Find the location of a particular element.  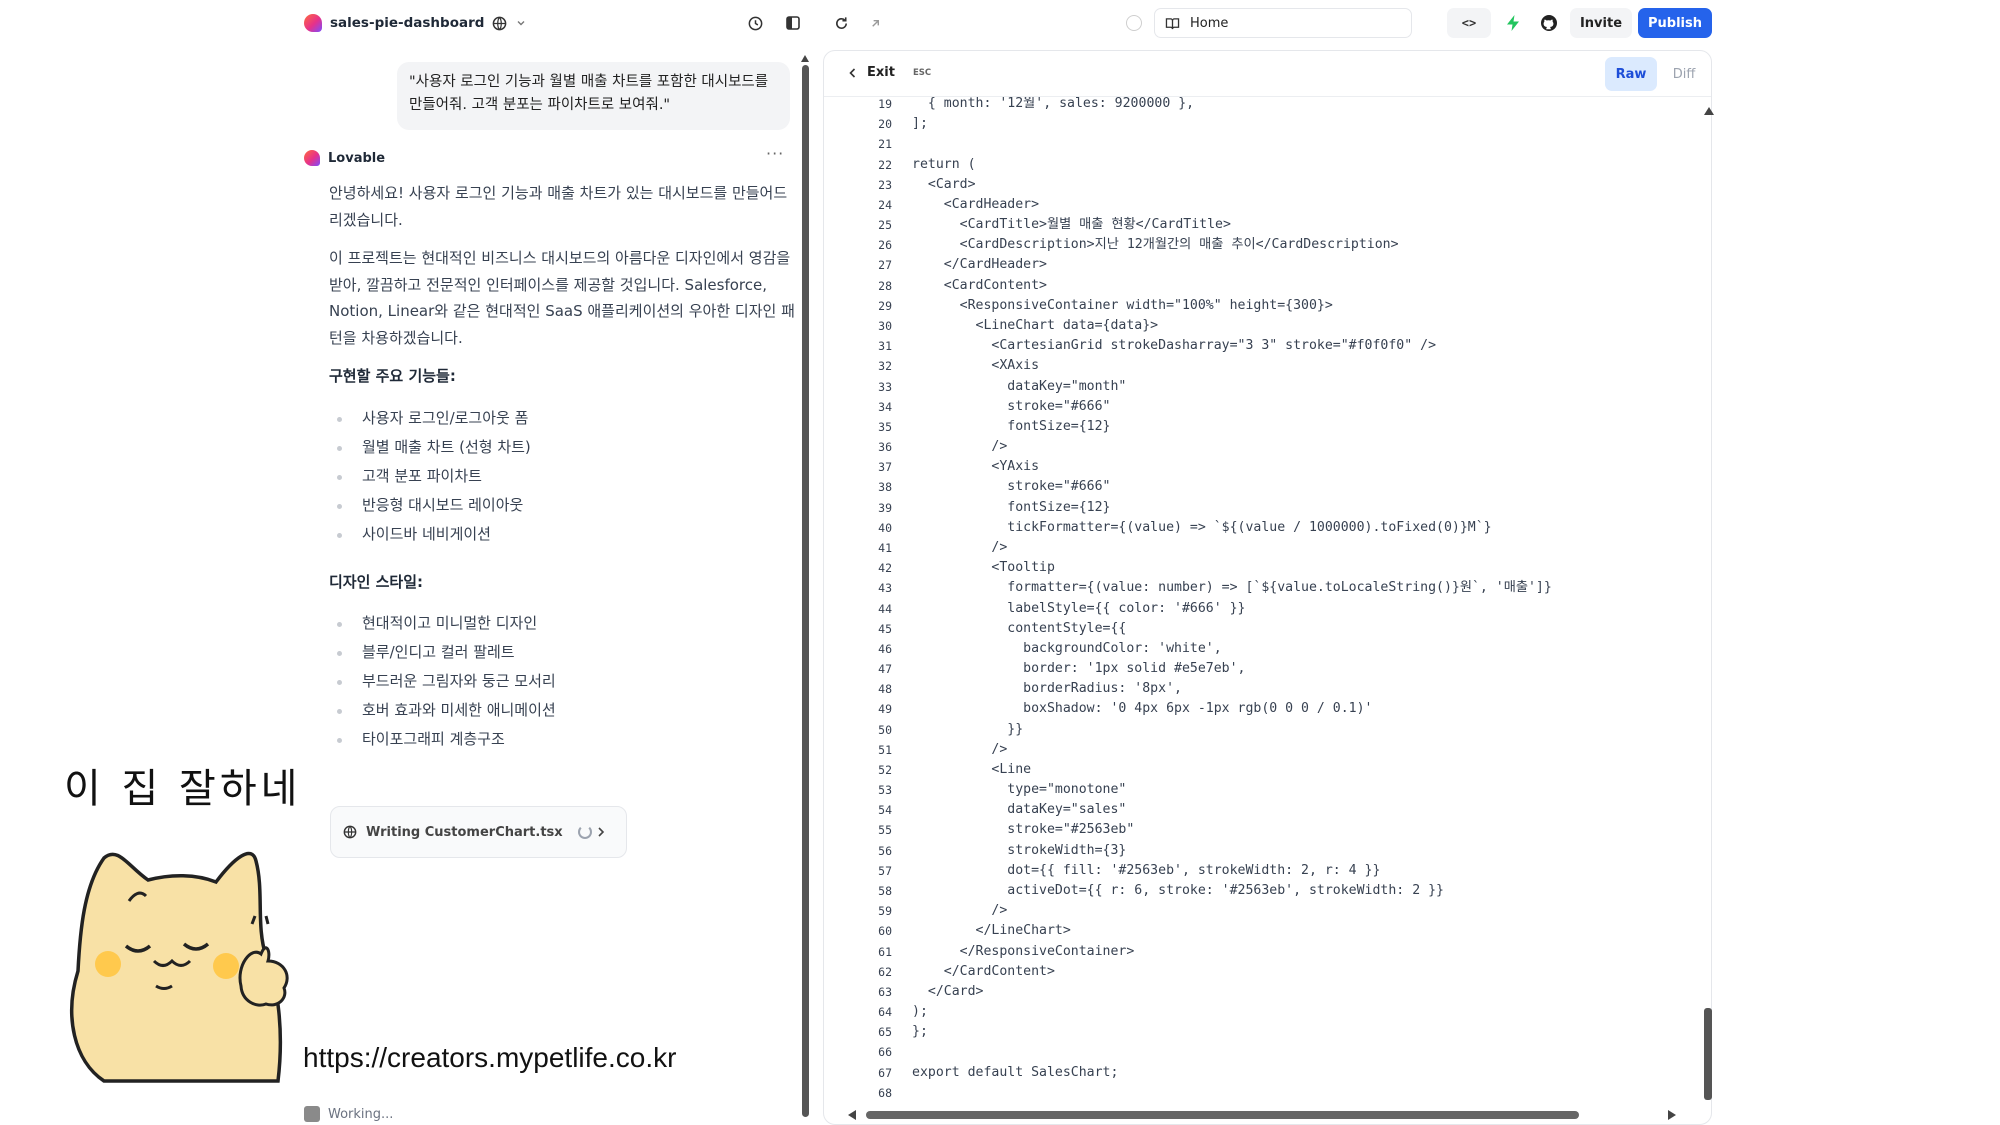

code-text: ]; is located at coordinates (920, 124).